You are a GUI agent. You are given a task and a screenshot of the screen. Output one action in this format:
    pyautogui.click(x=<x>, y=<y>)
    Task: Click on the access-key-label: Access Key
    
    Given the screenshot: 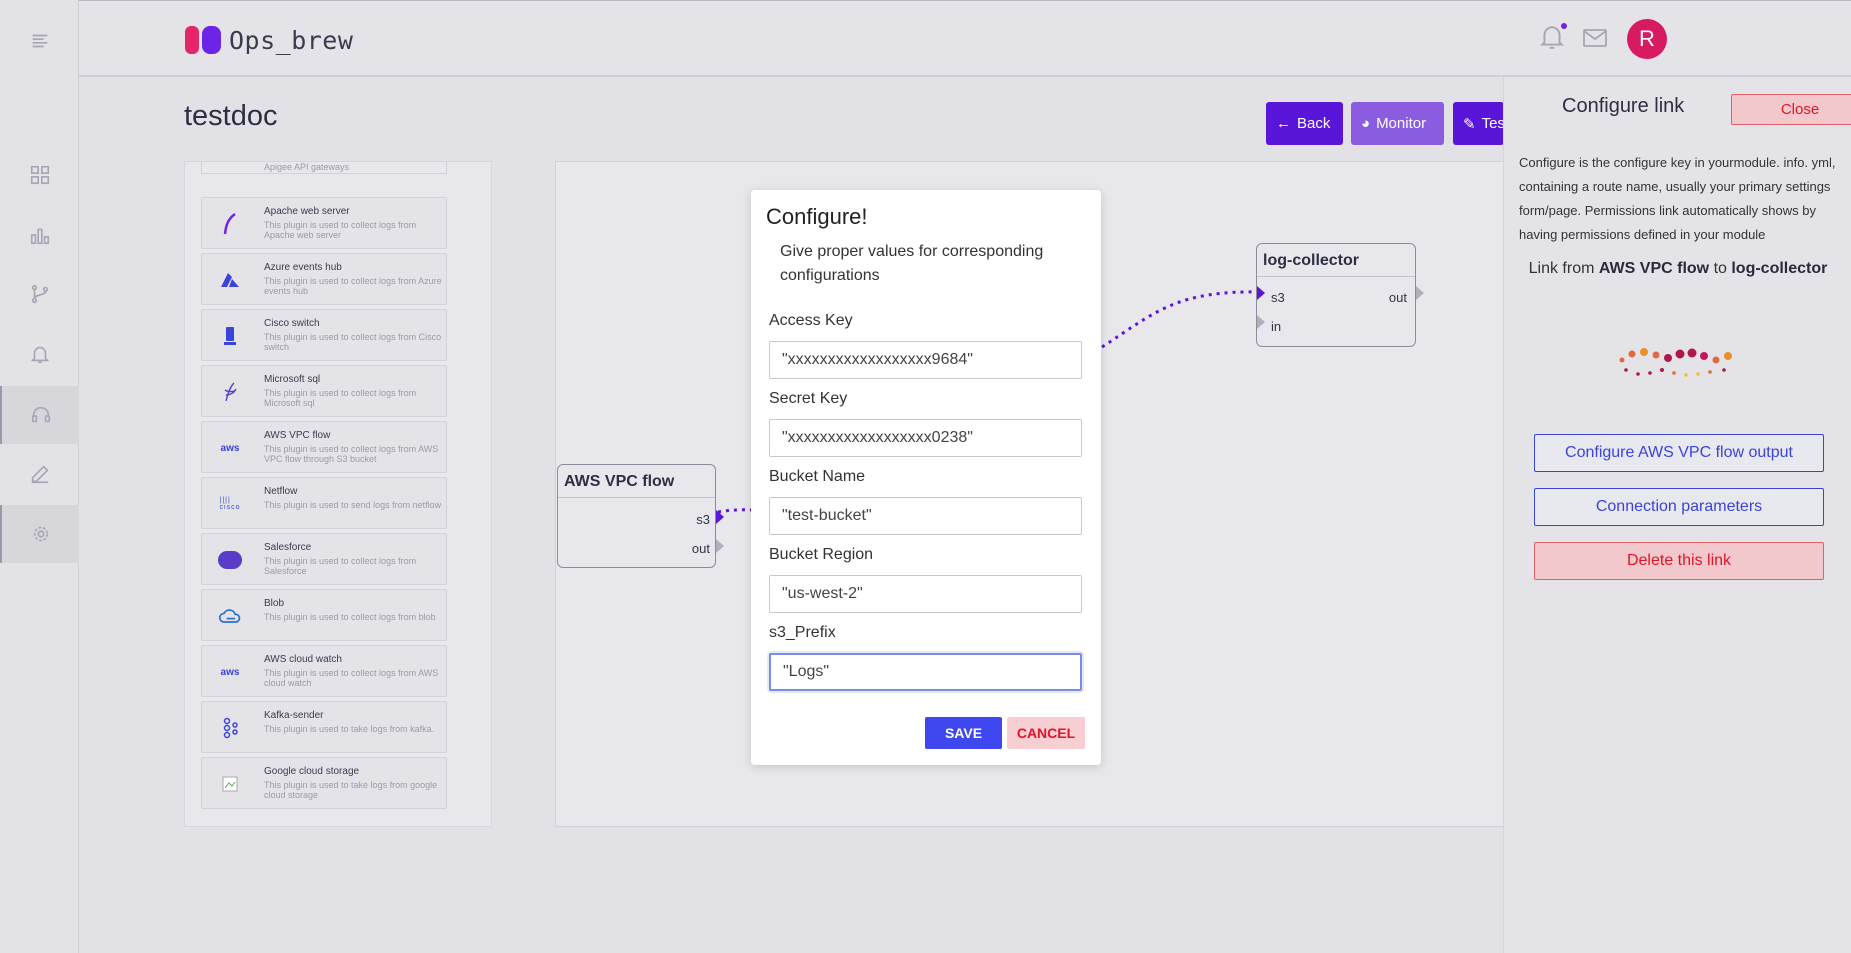 What is the action you would take?
    pyautogui.click(x=811, y=320)
    